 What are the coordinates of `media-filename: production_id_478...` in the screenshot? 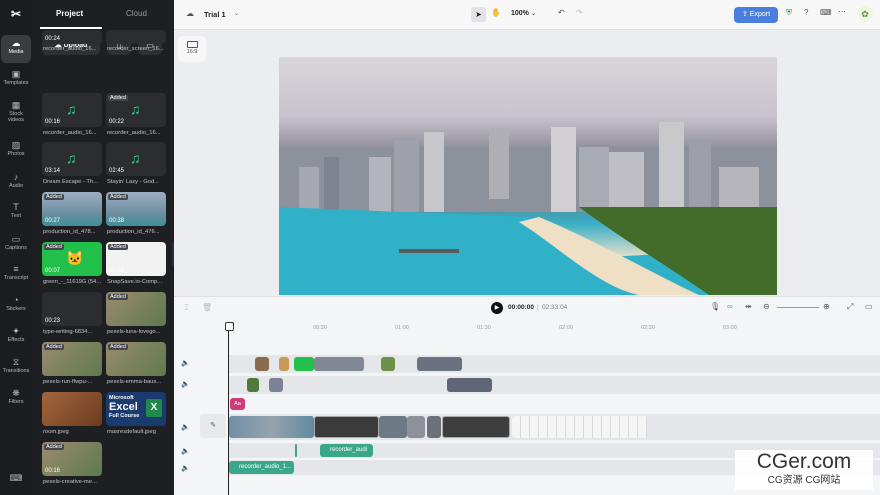 It's located at (69, 232).